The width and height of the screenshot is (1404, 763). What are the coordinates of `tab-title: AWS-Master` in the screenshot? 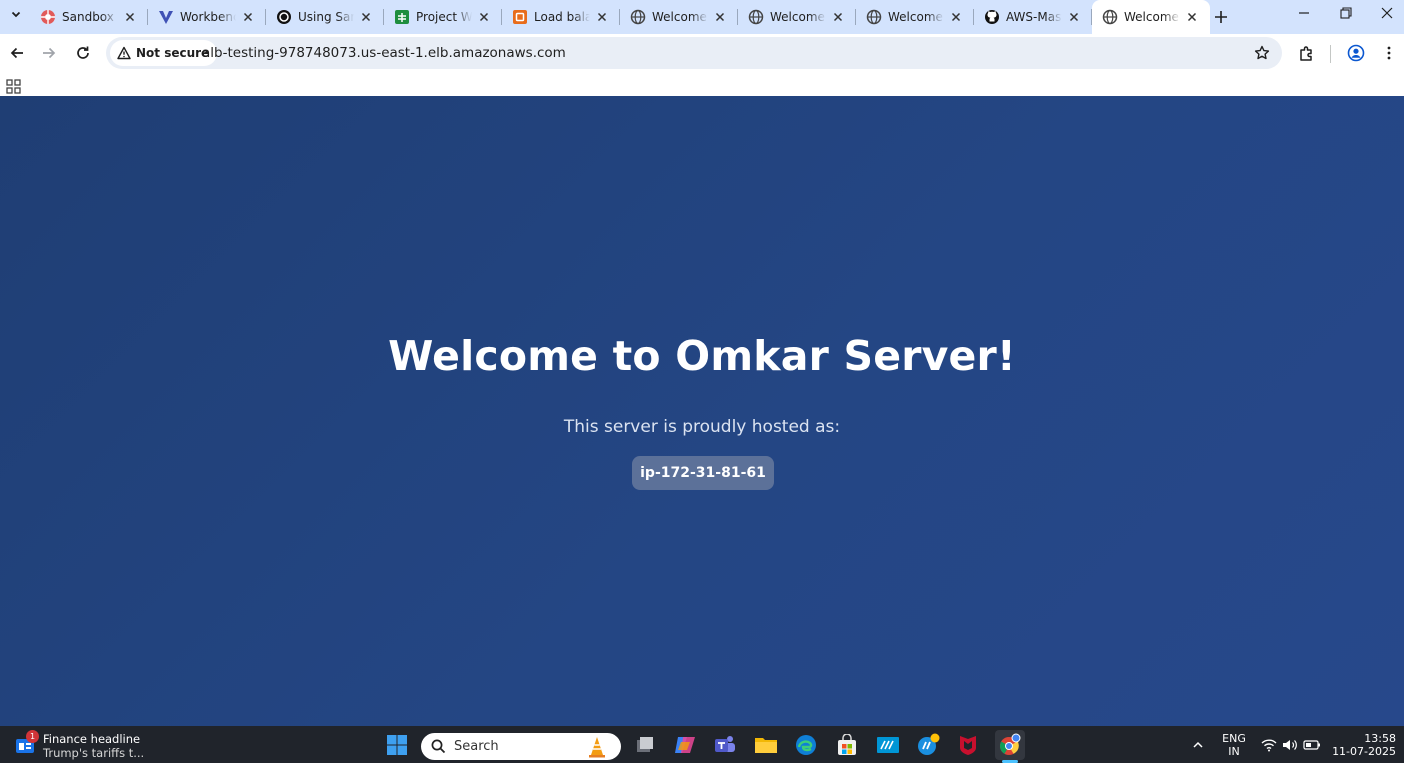 It's located at (1034, 17).